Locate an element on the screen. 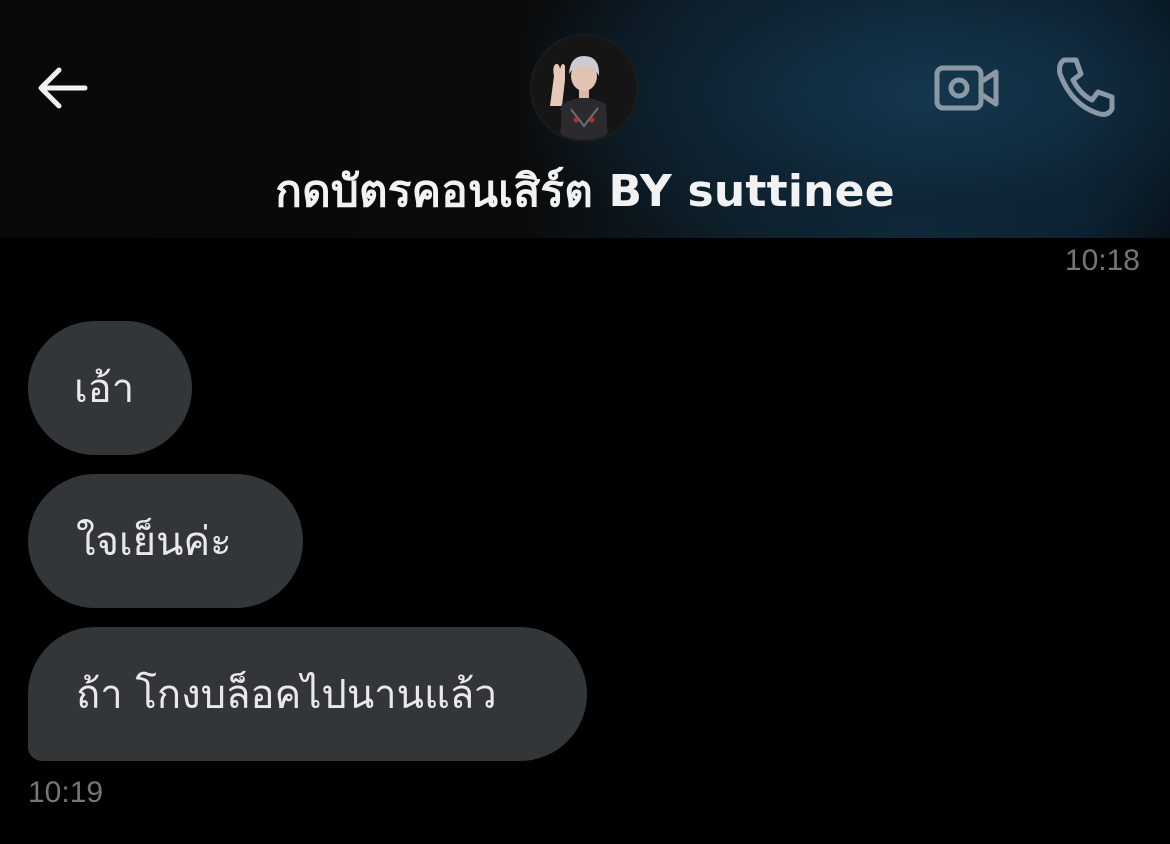 Image resolution: width=1170 pixels, height=844 pixels. back-button is located at coordinates (61, 88).